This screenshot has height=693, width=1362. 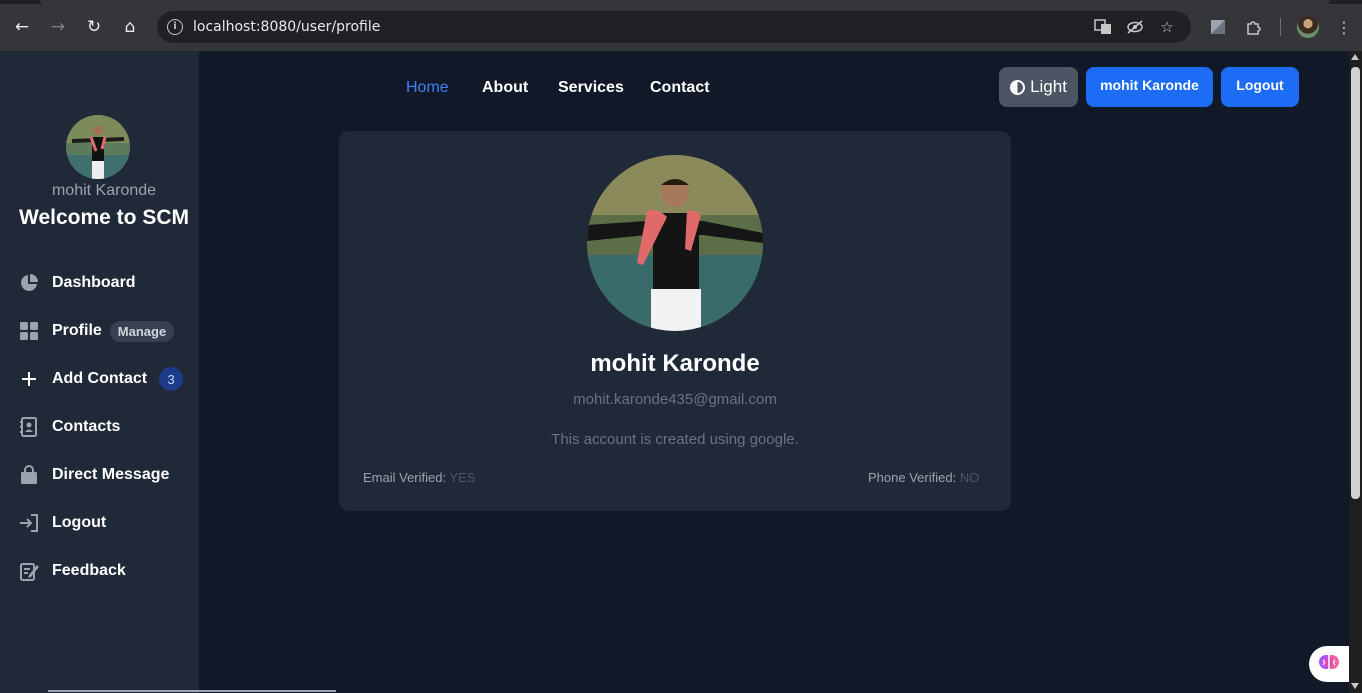 I want to click on profile-avatar, so click(x=675, y=243).